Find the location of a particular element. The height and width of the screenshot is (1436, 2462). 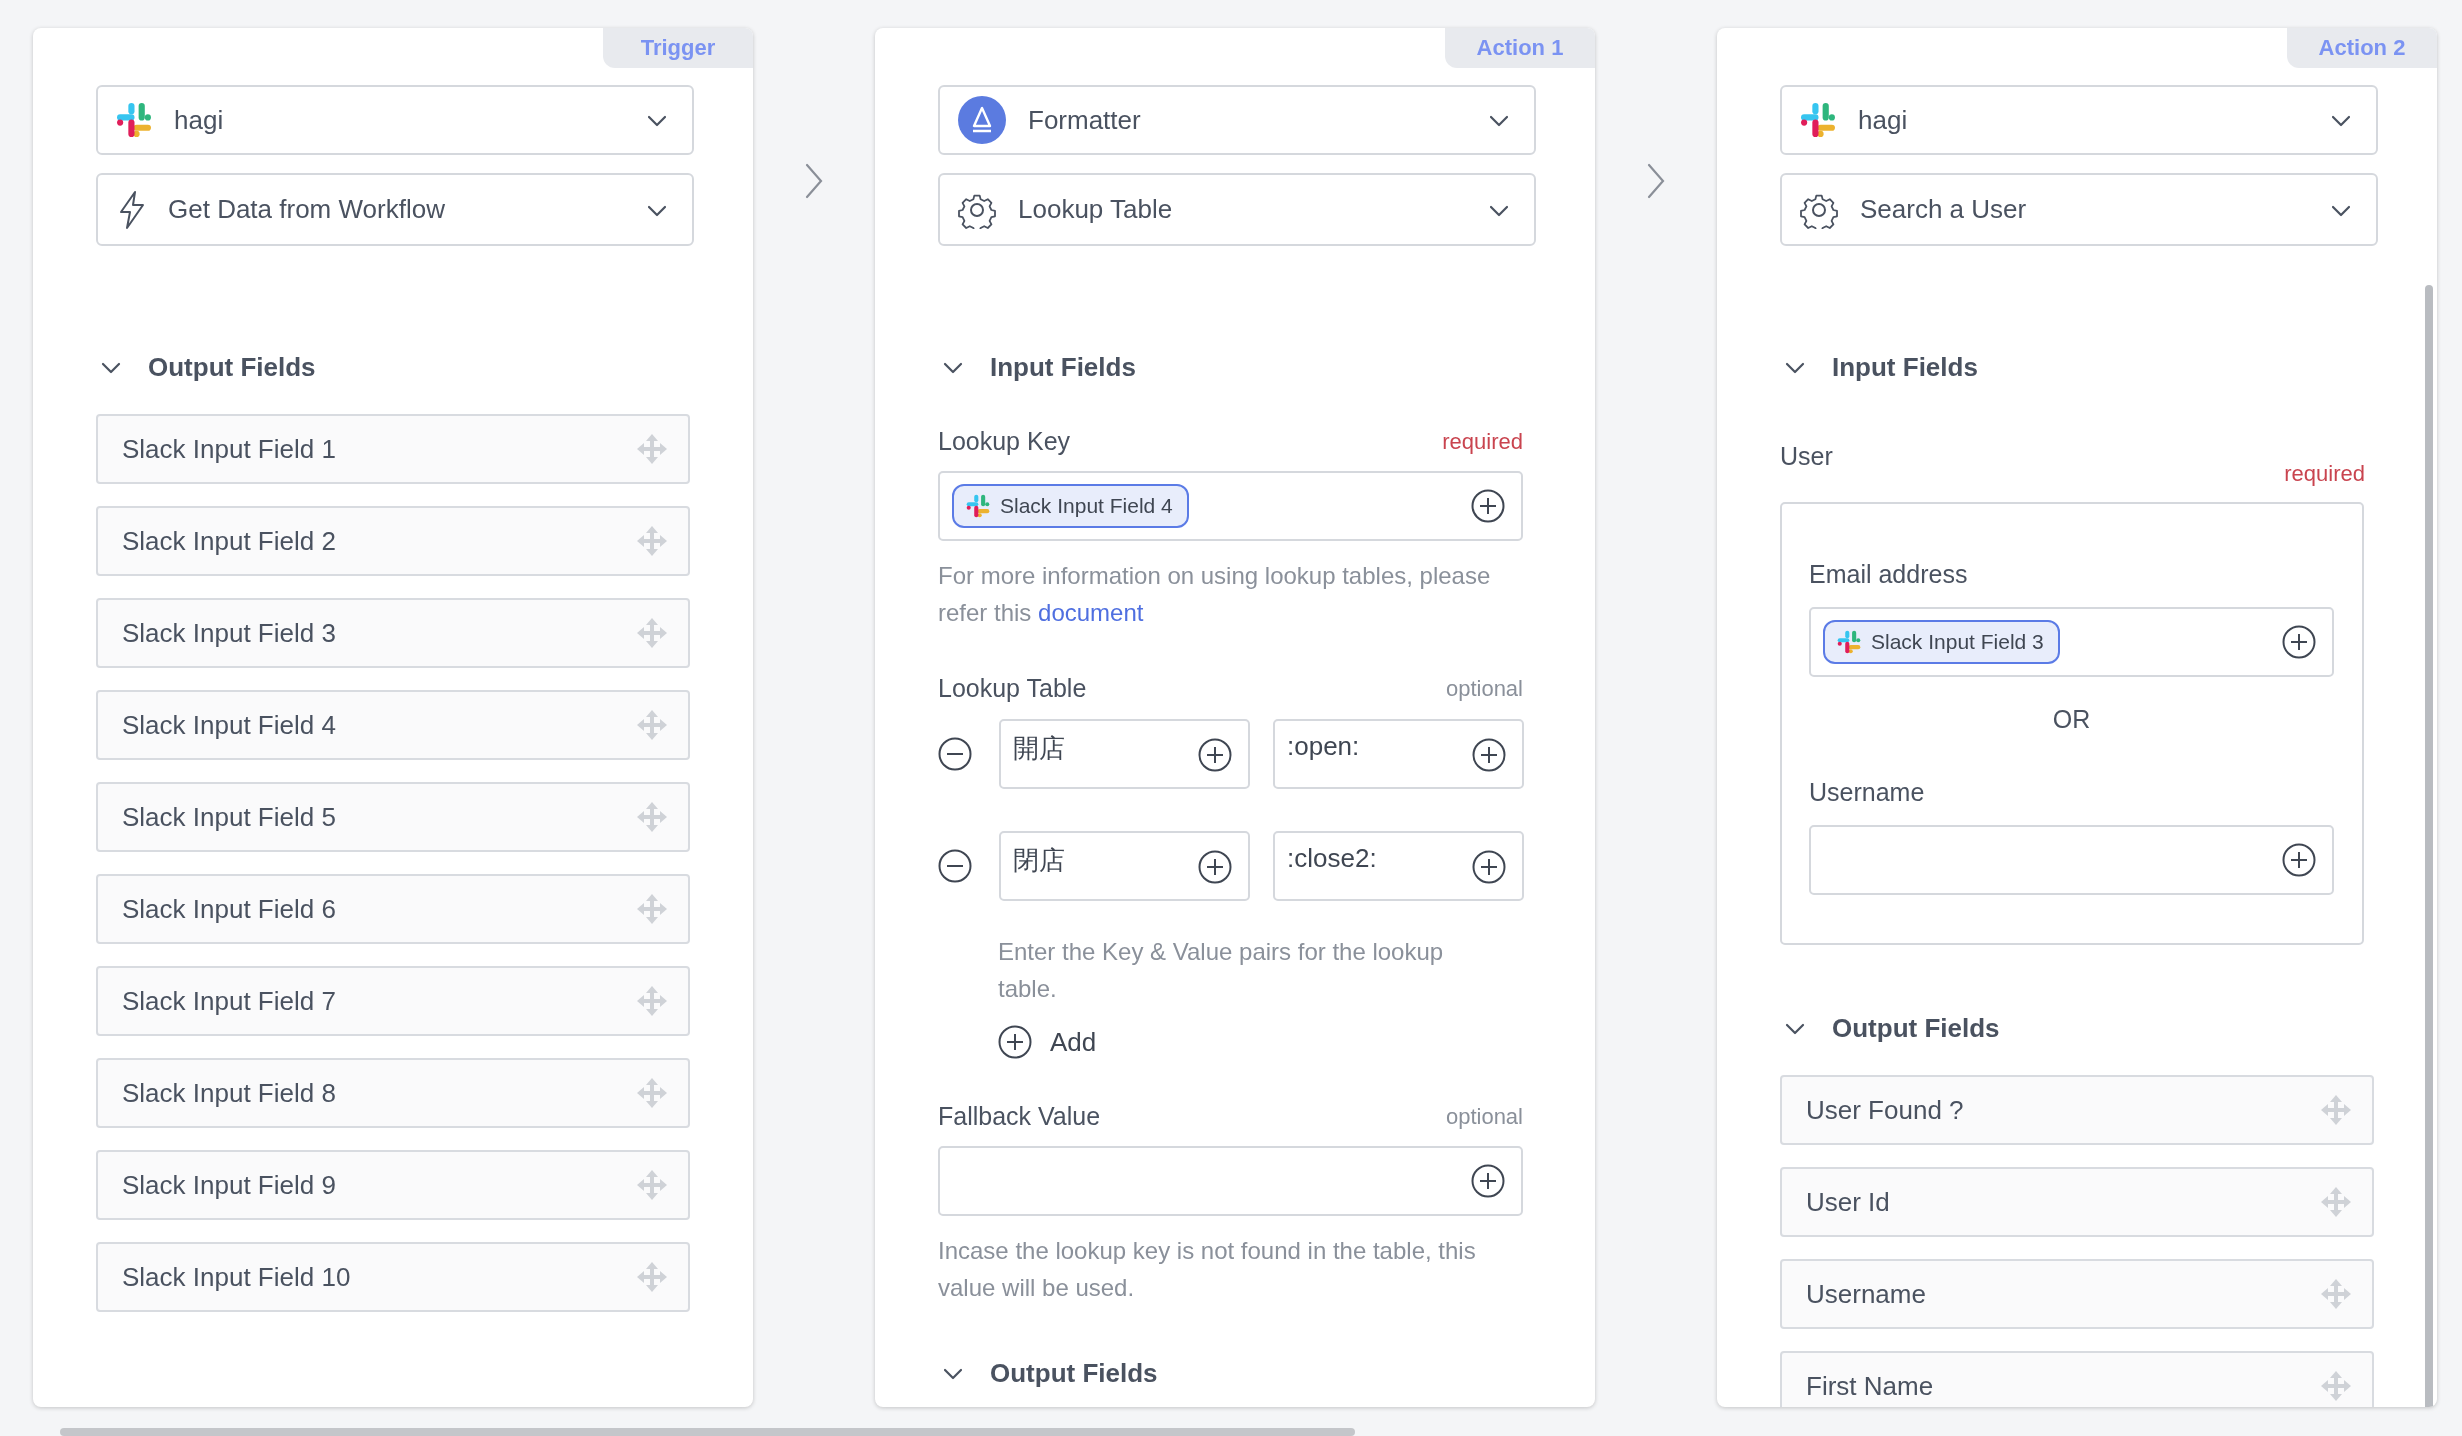

output-field: First Name is located at coordinates (2077, 1379).